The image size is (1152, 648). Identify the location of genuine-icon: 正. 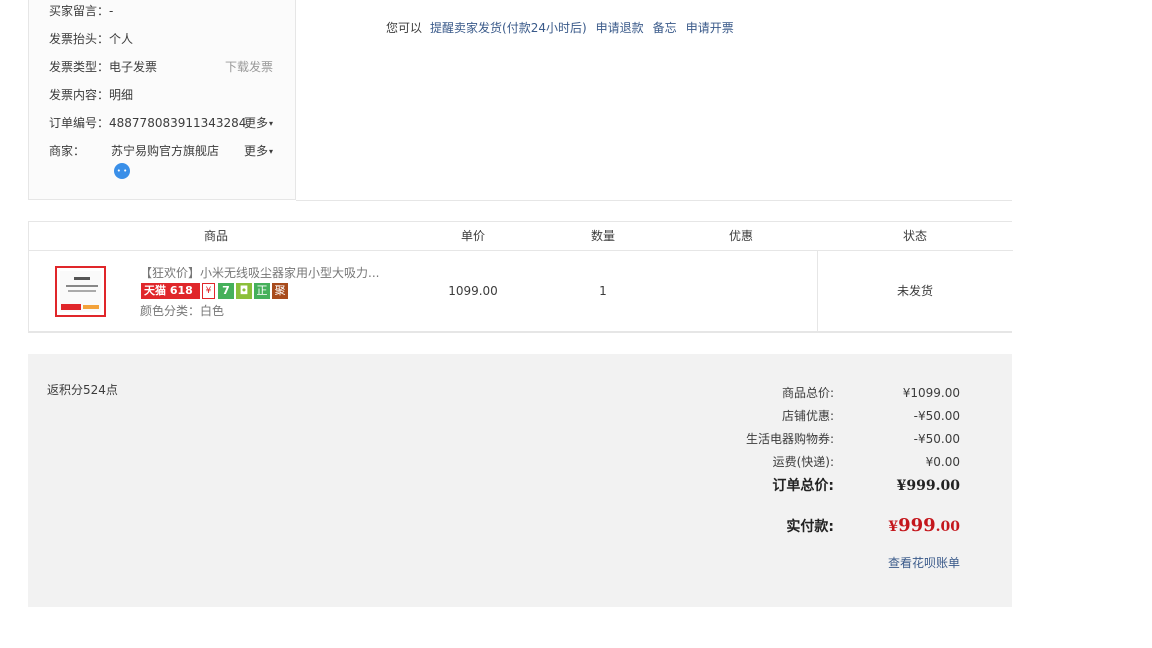
(262, 291).